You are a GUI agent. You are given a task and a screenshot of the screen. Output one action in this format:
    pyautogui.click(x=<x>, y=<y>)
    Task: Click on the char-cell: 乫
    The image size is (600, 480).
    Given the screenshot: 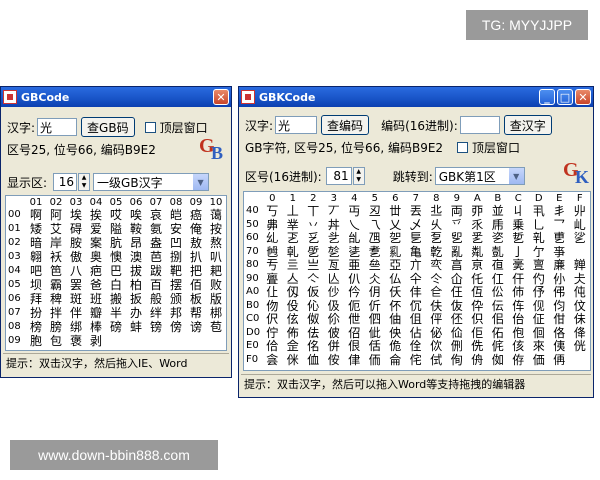 What is the action you would take?
    pyautogui.click(x=395, y=238)
    